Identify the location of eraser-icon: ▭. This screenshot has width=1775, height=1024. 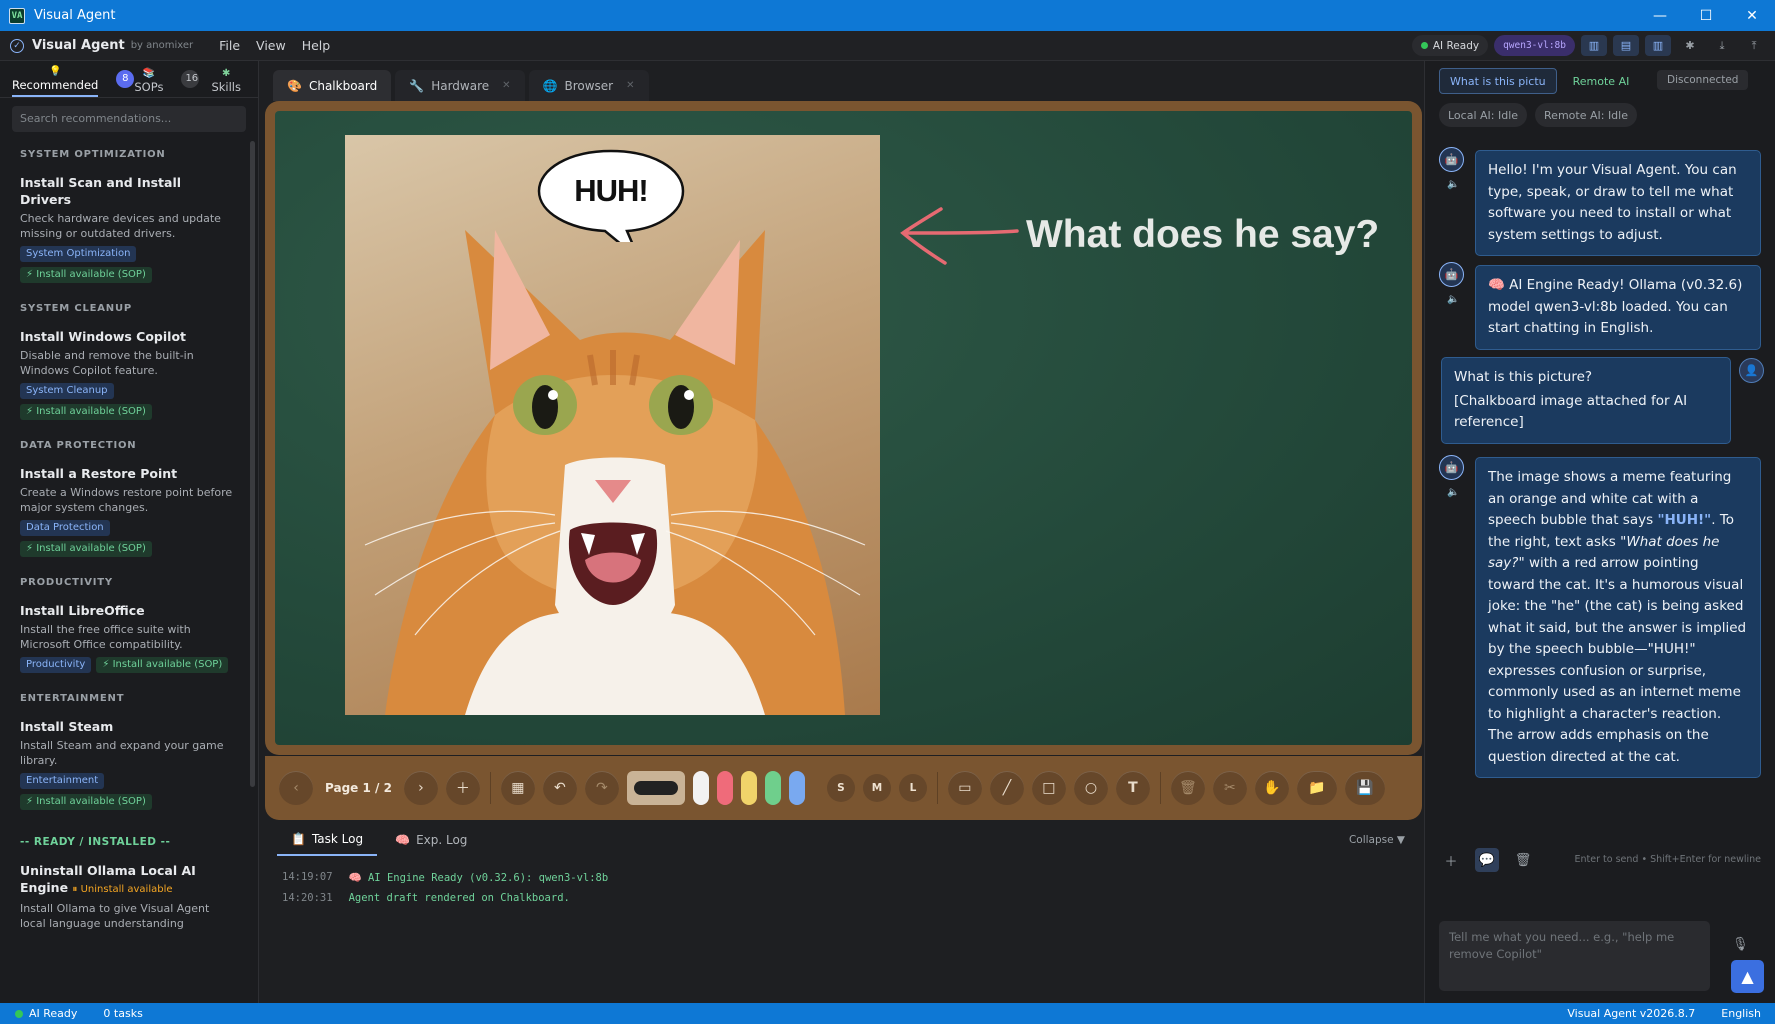
(964, 788).